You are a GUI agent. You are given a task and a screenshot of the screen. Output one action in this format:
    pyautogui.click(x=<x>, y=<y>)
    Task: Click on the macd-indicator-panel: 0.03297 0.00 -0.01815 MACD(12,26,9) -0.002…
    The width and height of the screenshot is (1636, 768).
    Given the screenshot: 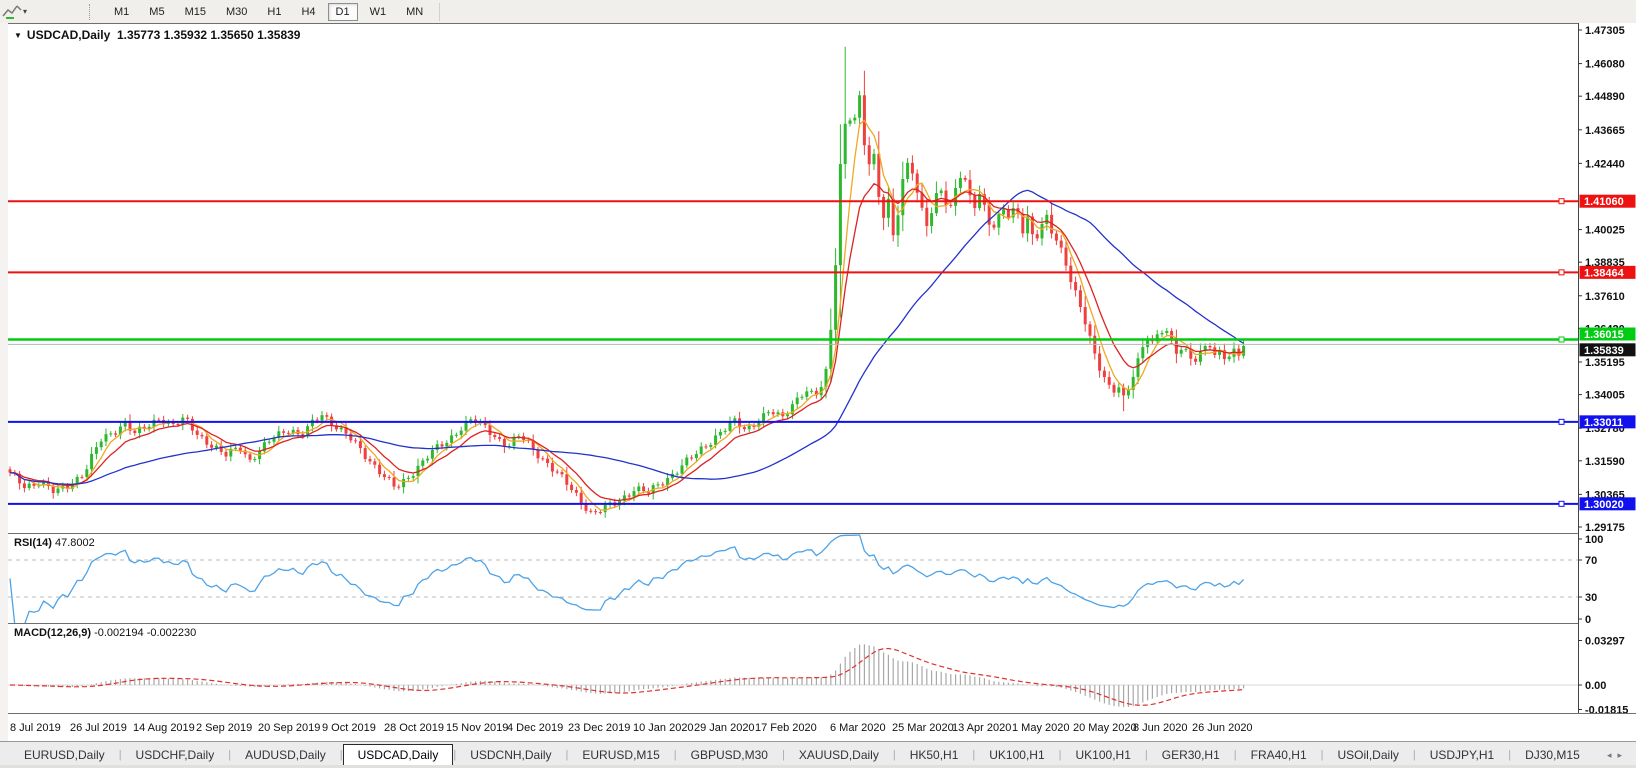 What is the action you would take?
    pyautogui.click(x=822, y=668)
    